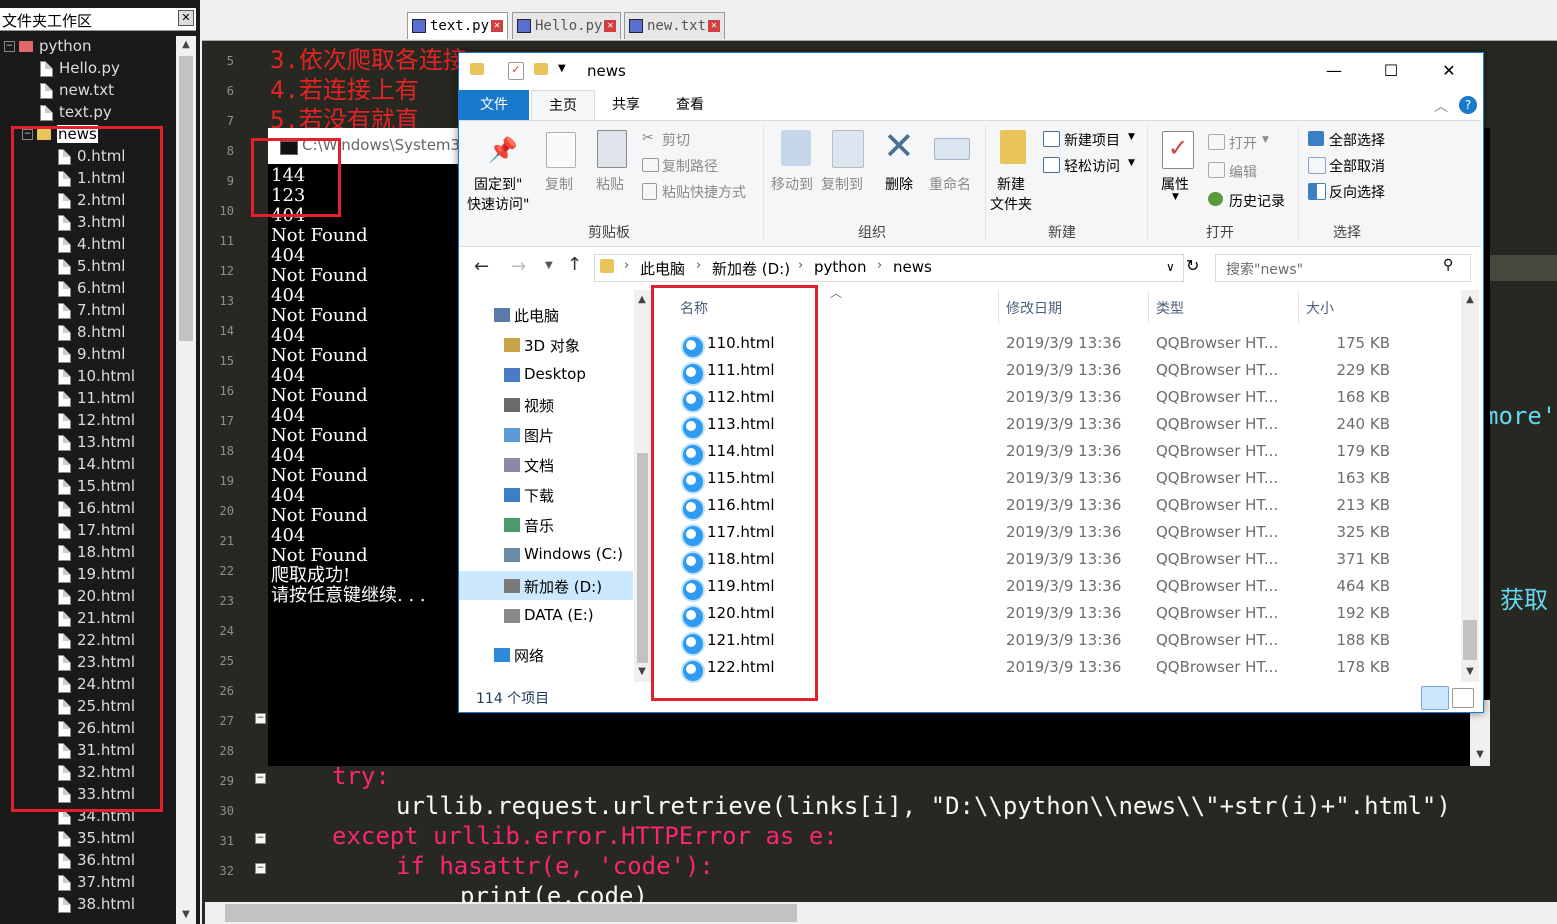 The image size is (1557, 924). I want to click on forward-arrow-icon: →, so click(518, 266).